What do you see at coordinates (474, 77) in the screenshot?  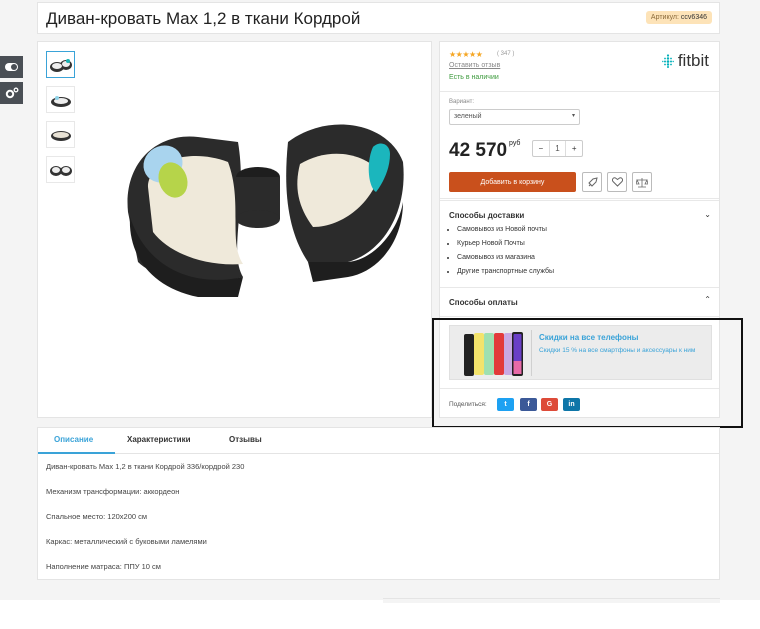 I see `stock-status: Есть в наличии` at bounding box center [474, 77].